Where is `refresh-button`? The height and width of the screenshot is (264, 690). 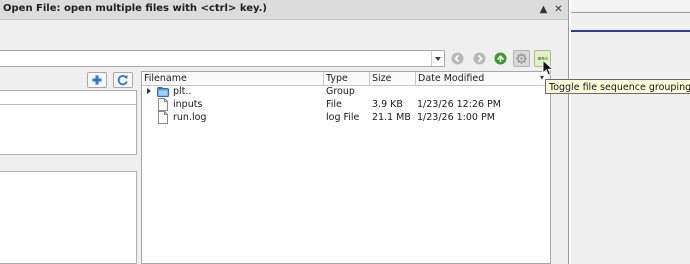
refresh-button is located at coordinates (123, 80).